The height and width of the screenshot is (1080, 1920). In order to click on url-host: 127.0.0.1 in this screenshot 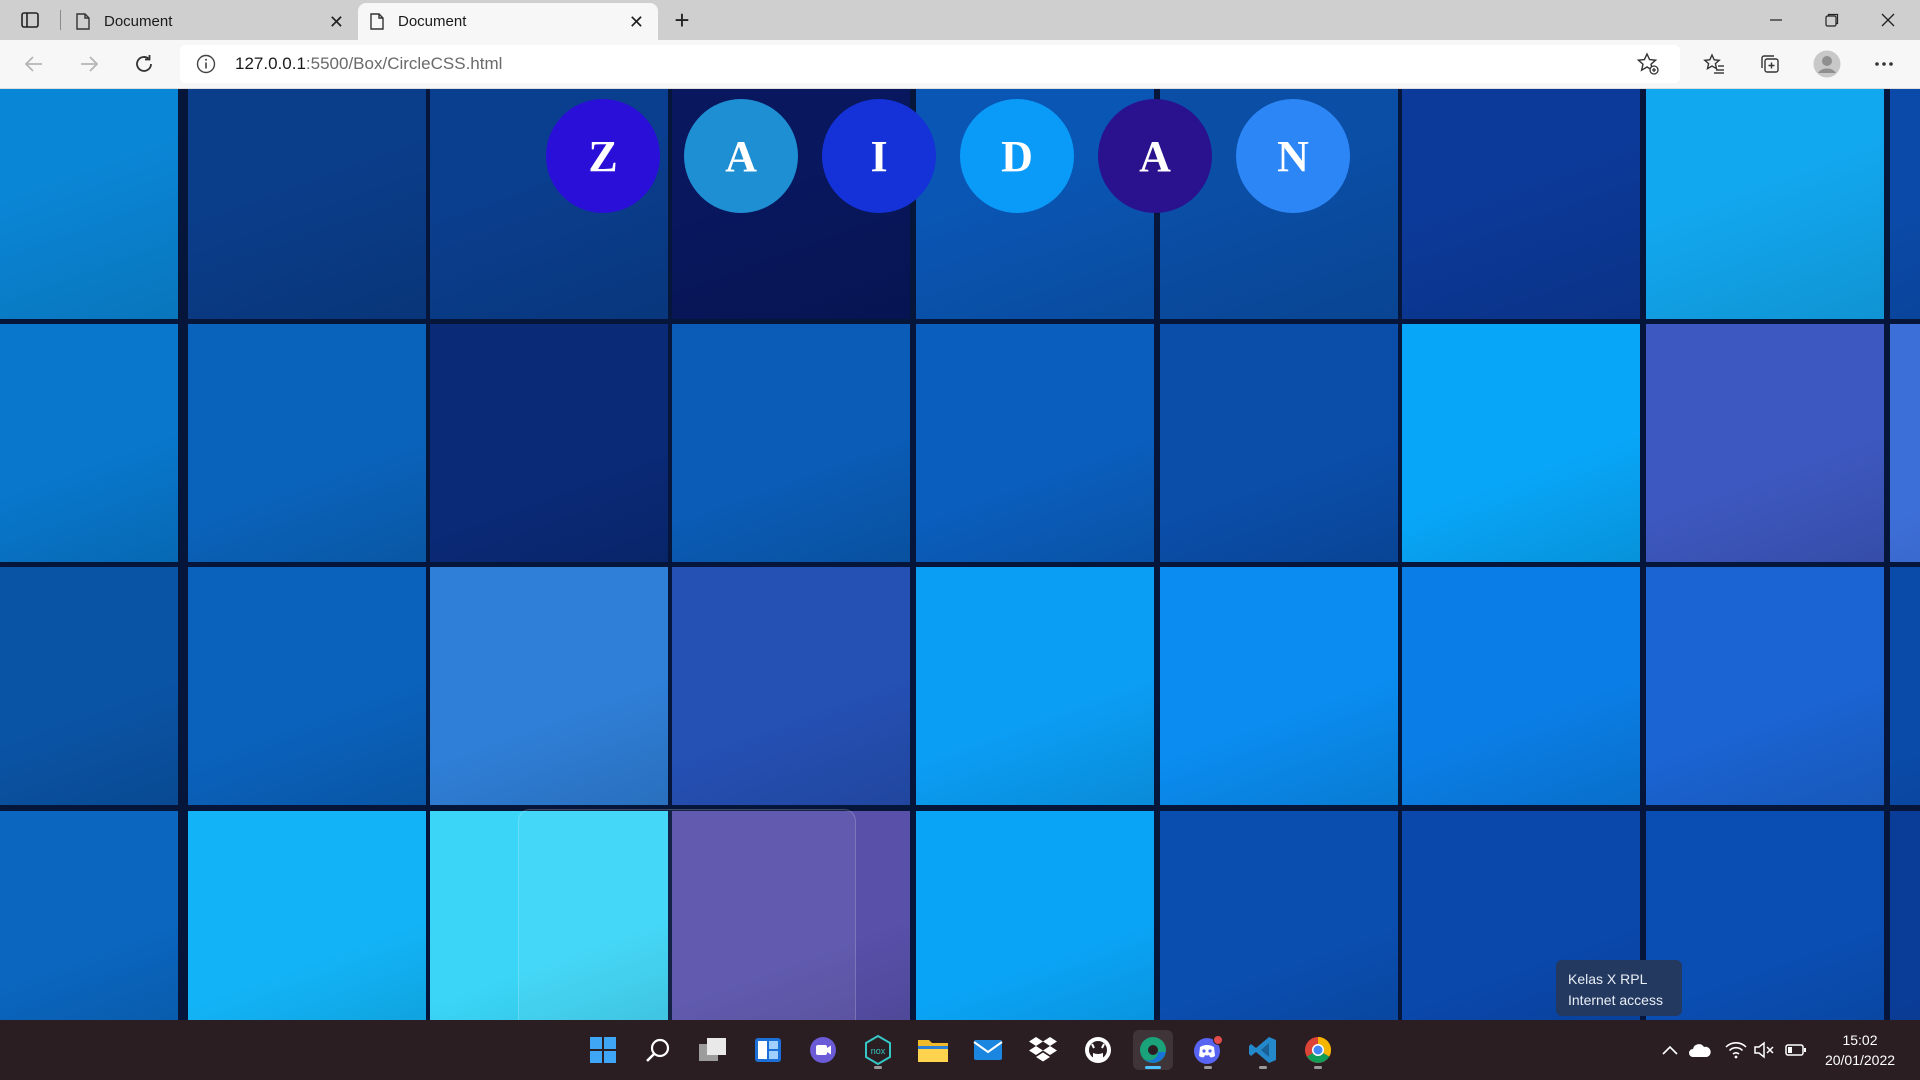, I will do `click(270, 63)`.